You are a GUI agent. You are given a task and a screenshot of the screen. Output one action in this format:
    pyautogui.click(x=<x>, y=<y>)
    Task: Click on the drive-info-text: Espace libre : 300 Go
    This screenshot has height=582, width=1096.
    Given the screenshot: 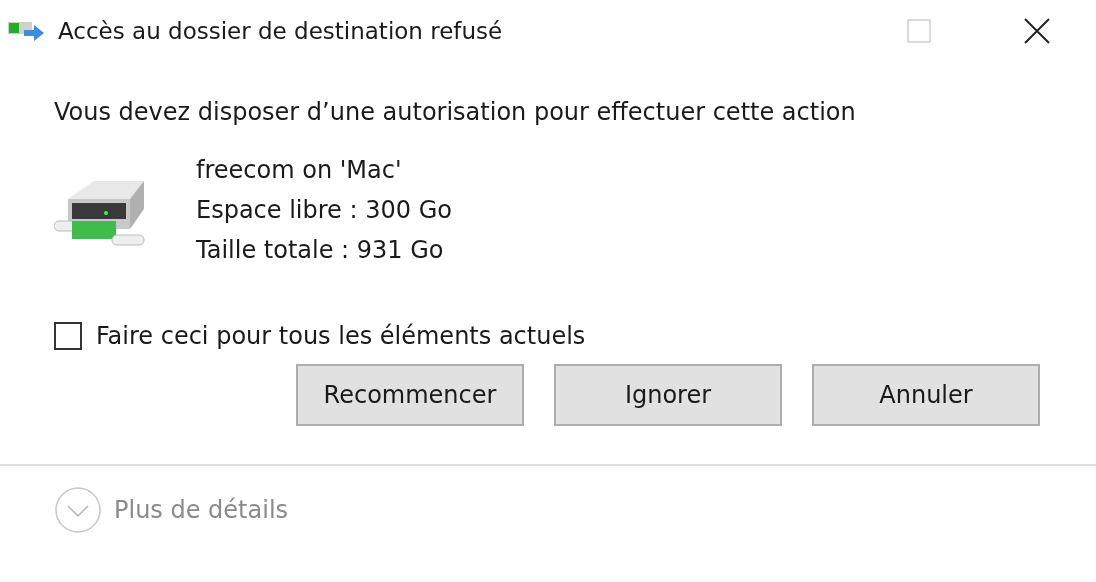 What is the action you would take?
    pyautogui.click(x=324, y=210)
    